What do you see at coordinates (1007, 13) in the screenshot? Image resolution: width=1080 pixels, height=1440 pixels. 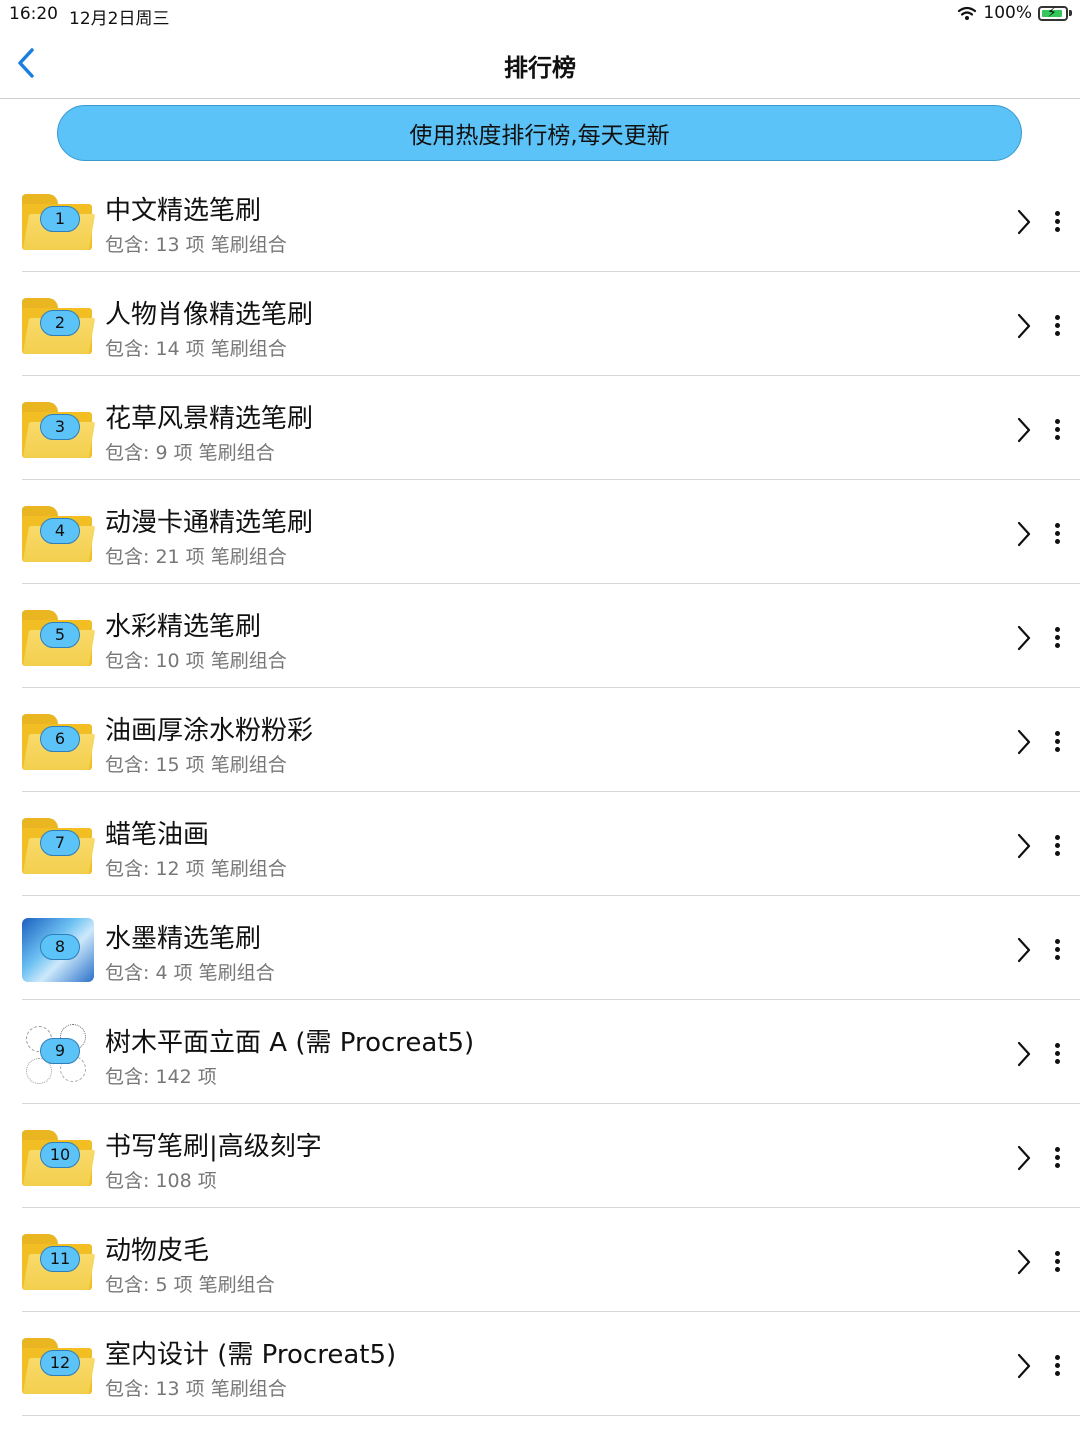 I see `battery-percent: 100%` at bounding box center [1007, 13].